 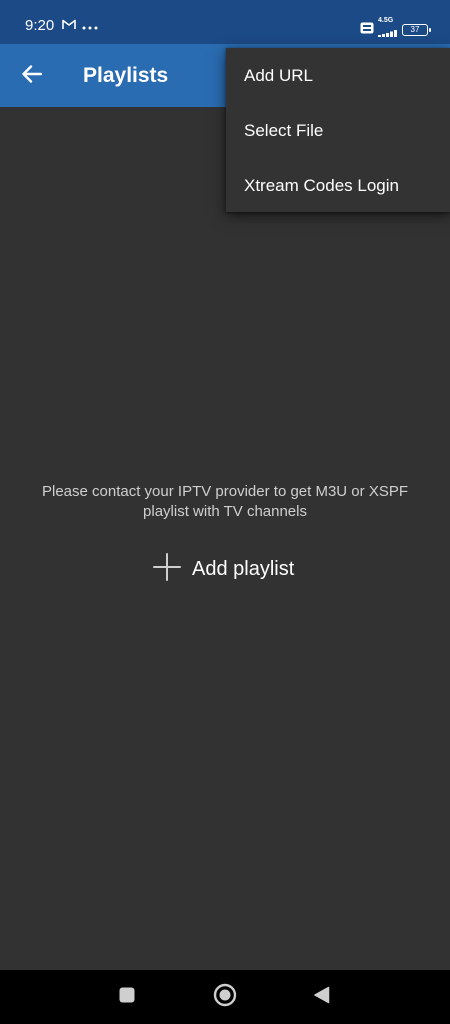 I want to click on signal-icon, so click(x=388, y=33).